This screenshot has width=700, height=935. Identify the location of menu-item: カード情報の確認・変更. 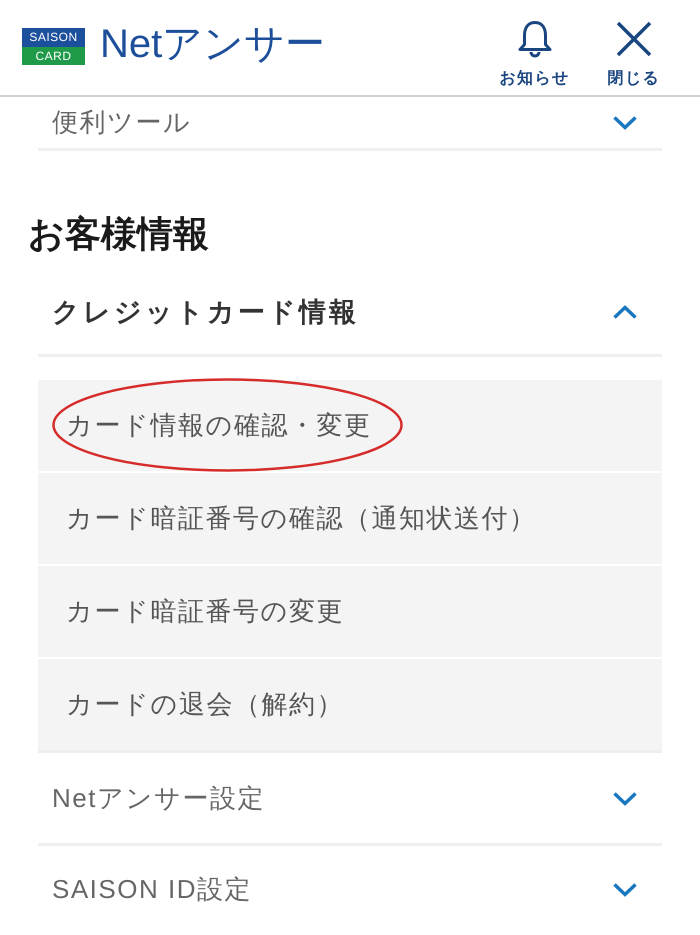
(350, 425).